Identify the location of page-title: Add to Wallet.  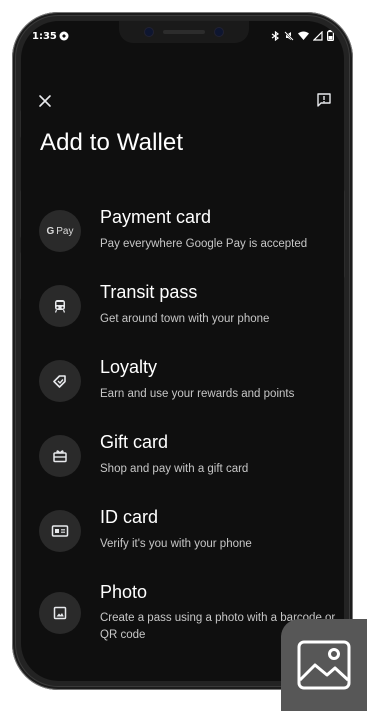
(112, 142).